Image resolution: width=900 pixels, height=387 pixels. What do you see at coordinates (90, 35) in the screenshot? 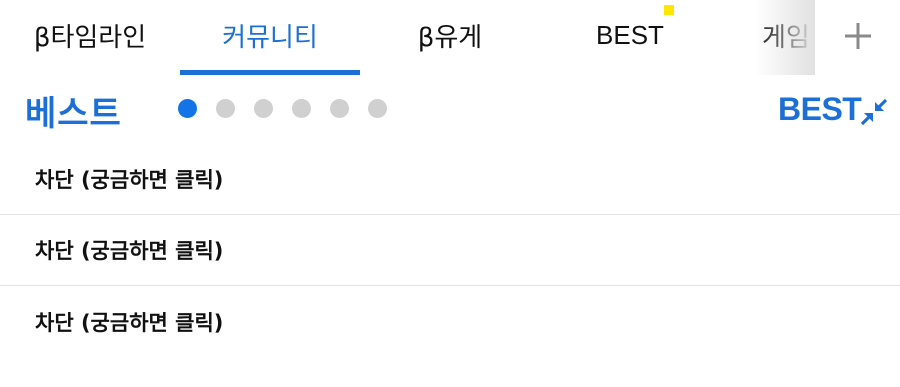
I see `tab-beta-timeline: β타임라인` at bounding box center [90, 35].